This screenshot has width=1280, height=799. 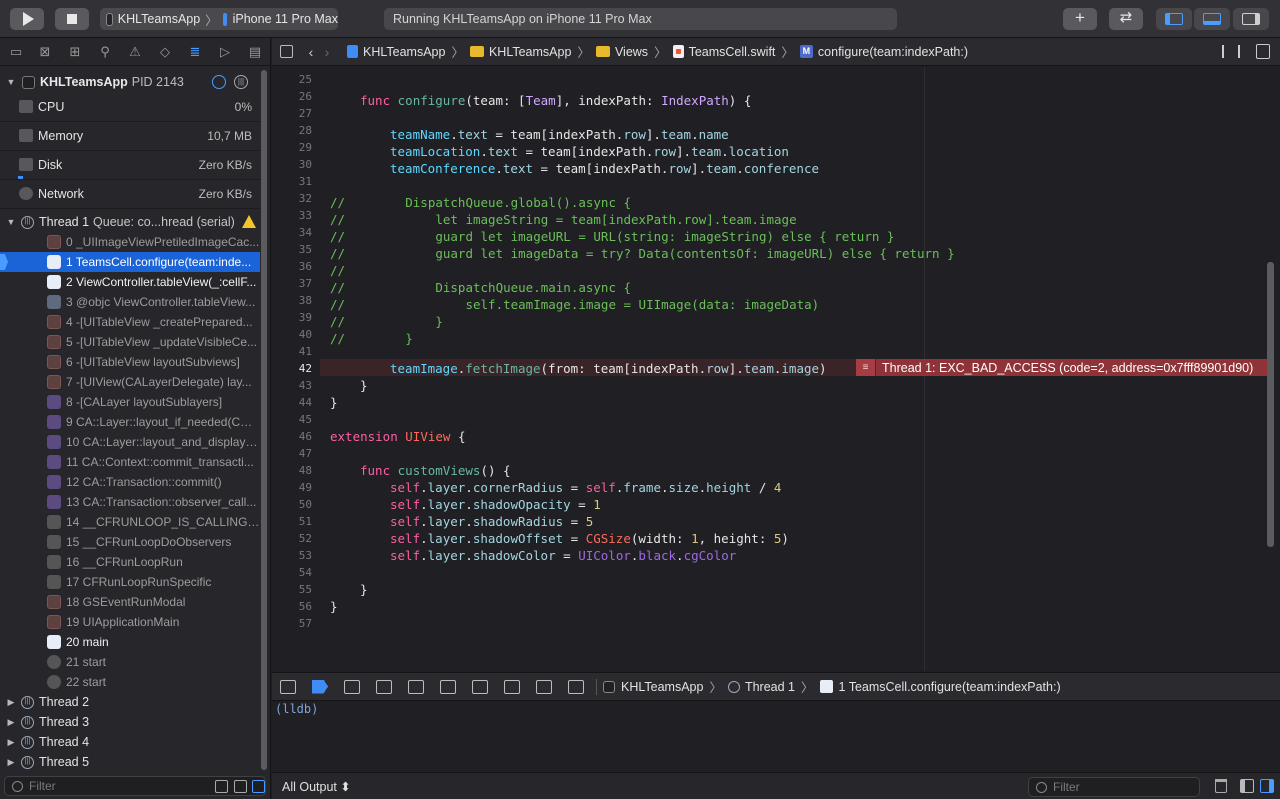 What do you see at coordinates (1212, 19) in the screenshot?
I see `toggle-debug-area-button` at bounding box center [1212, 19].